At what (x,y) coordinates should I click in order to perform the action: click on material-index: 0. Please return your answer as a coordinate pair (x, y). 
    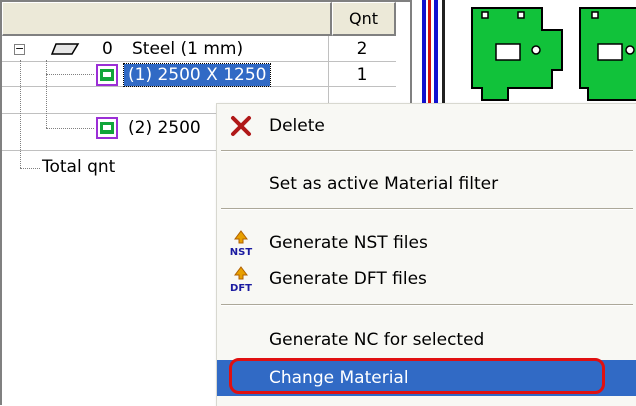
    Looking at the image, I should click on (107, 49).